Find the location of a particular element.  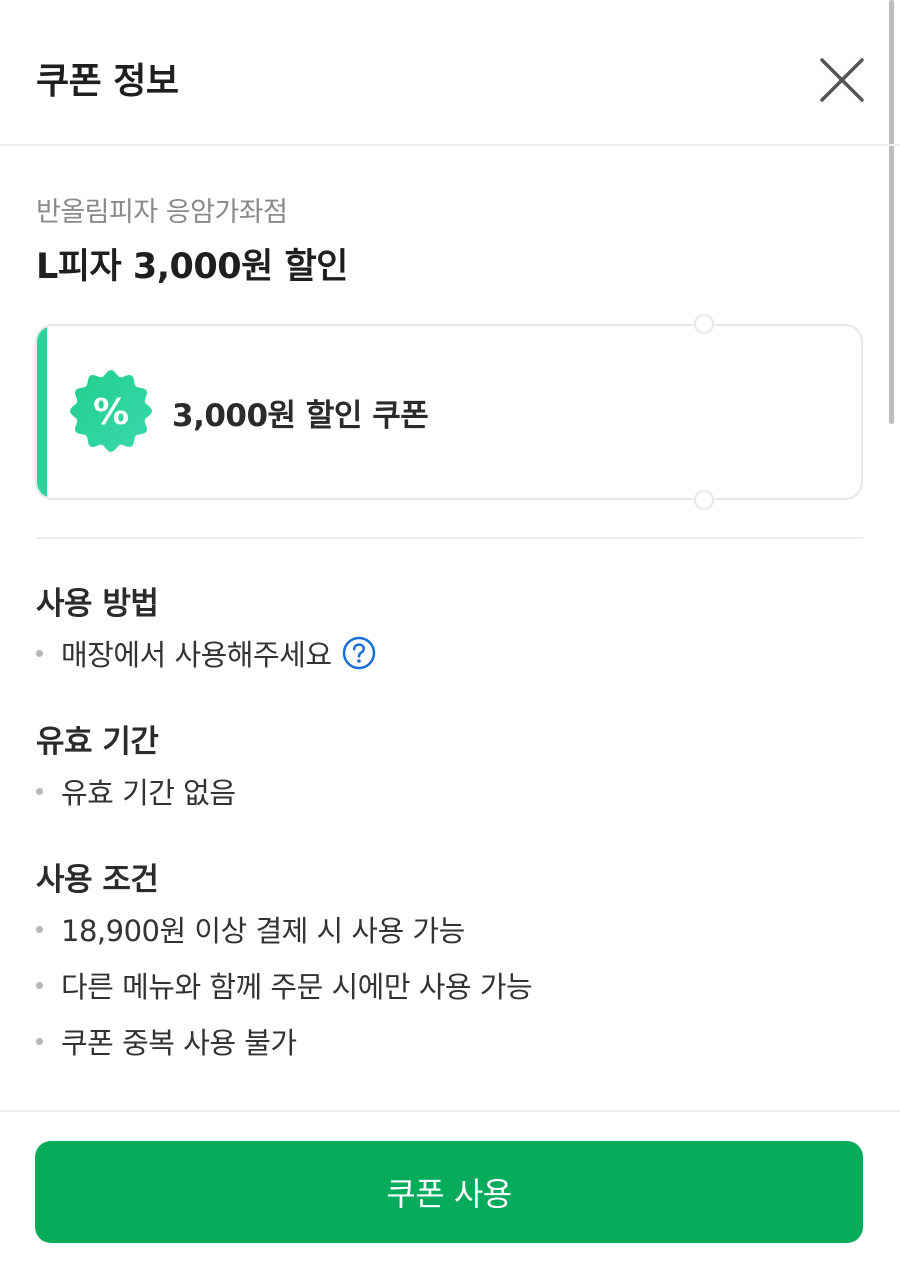

close-button is located at coordinates (842, 80).